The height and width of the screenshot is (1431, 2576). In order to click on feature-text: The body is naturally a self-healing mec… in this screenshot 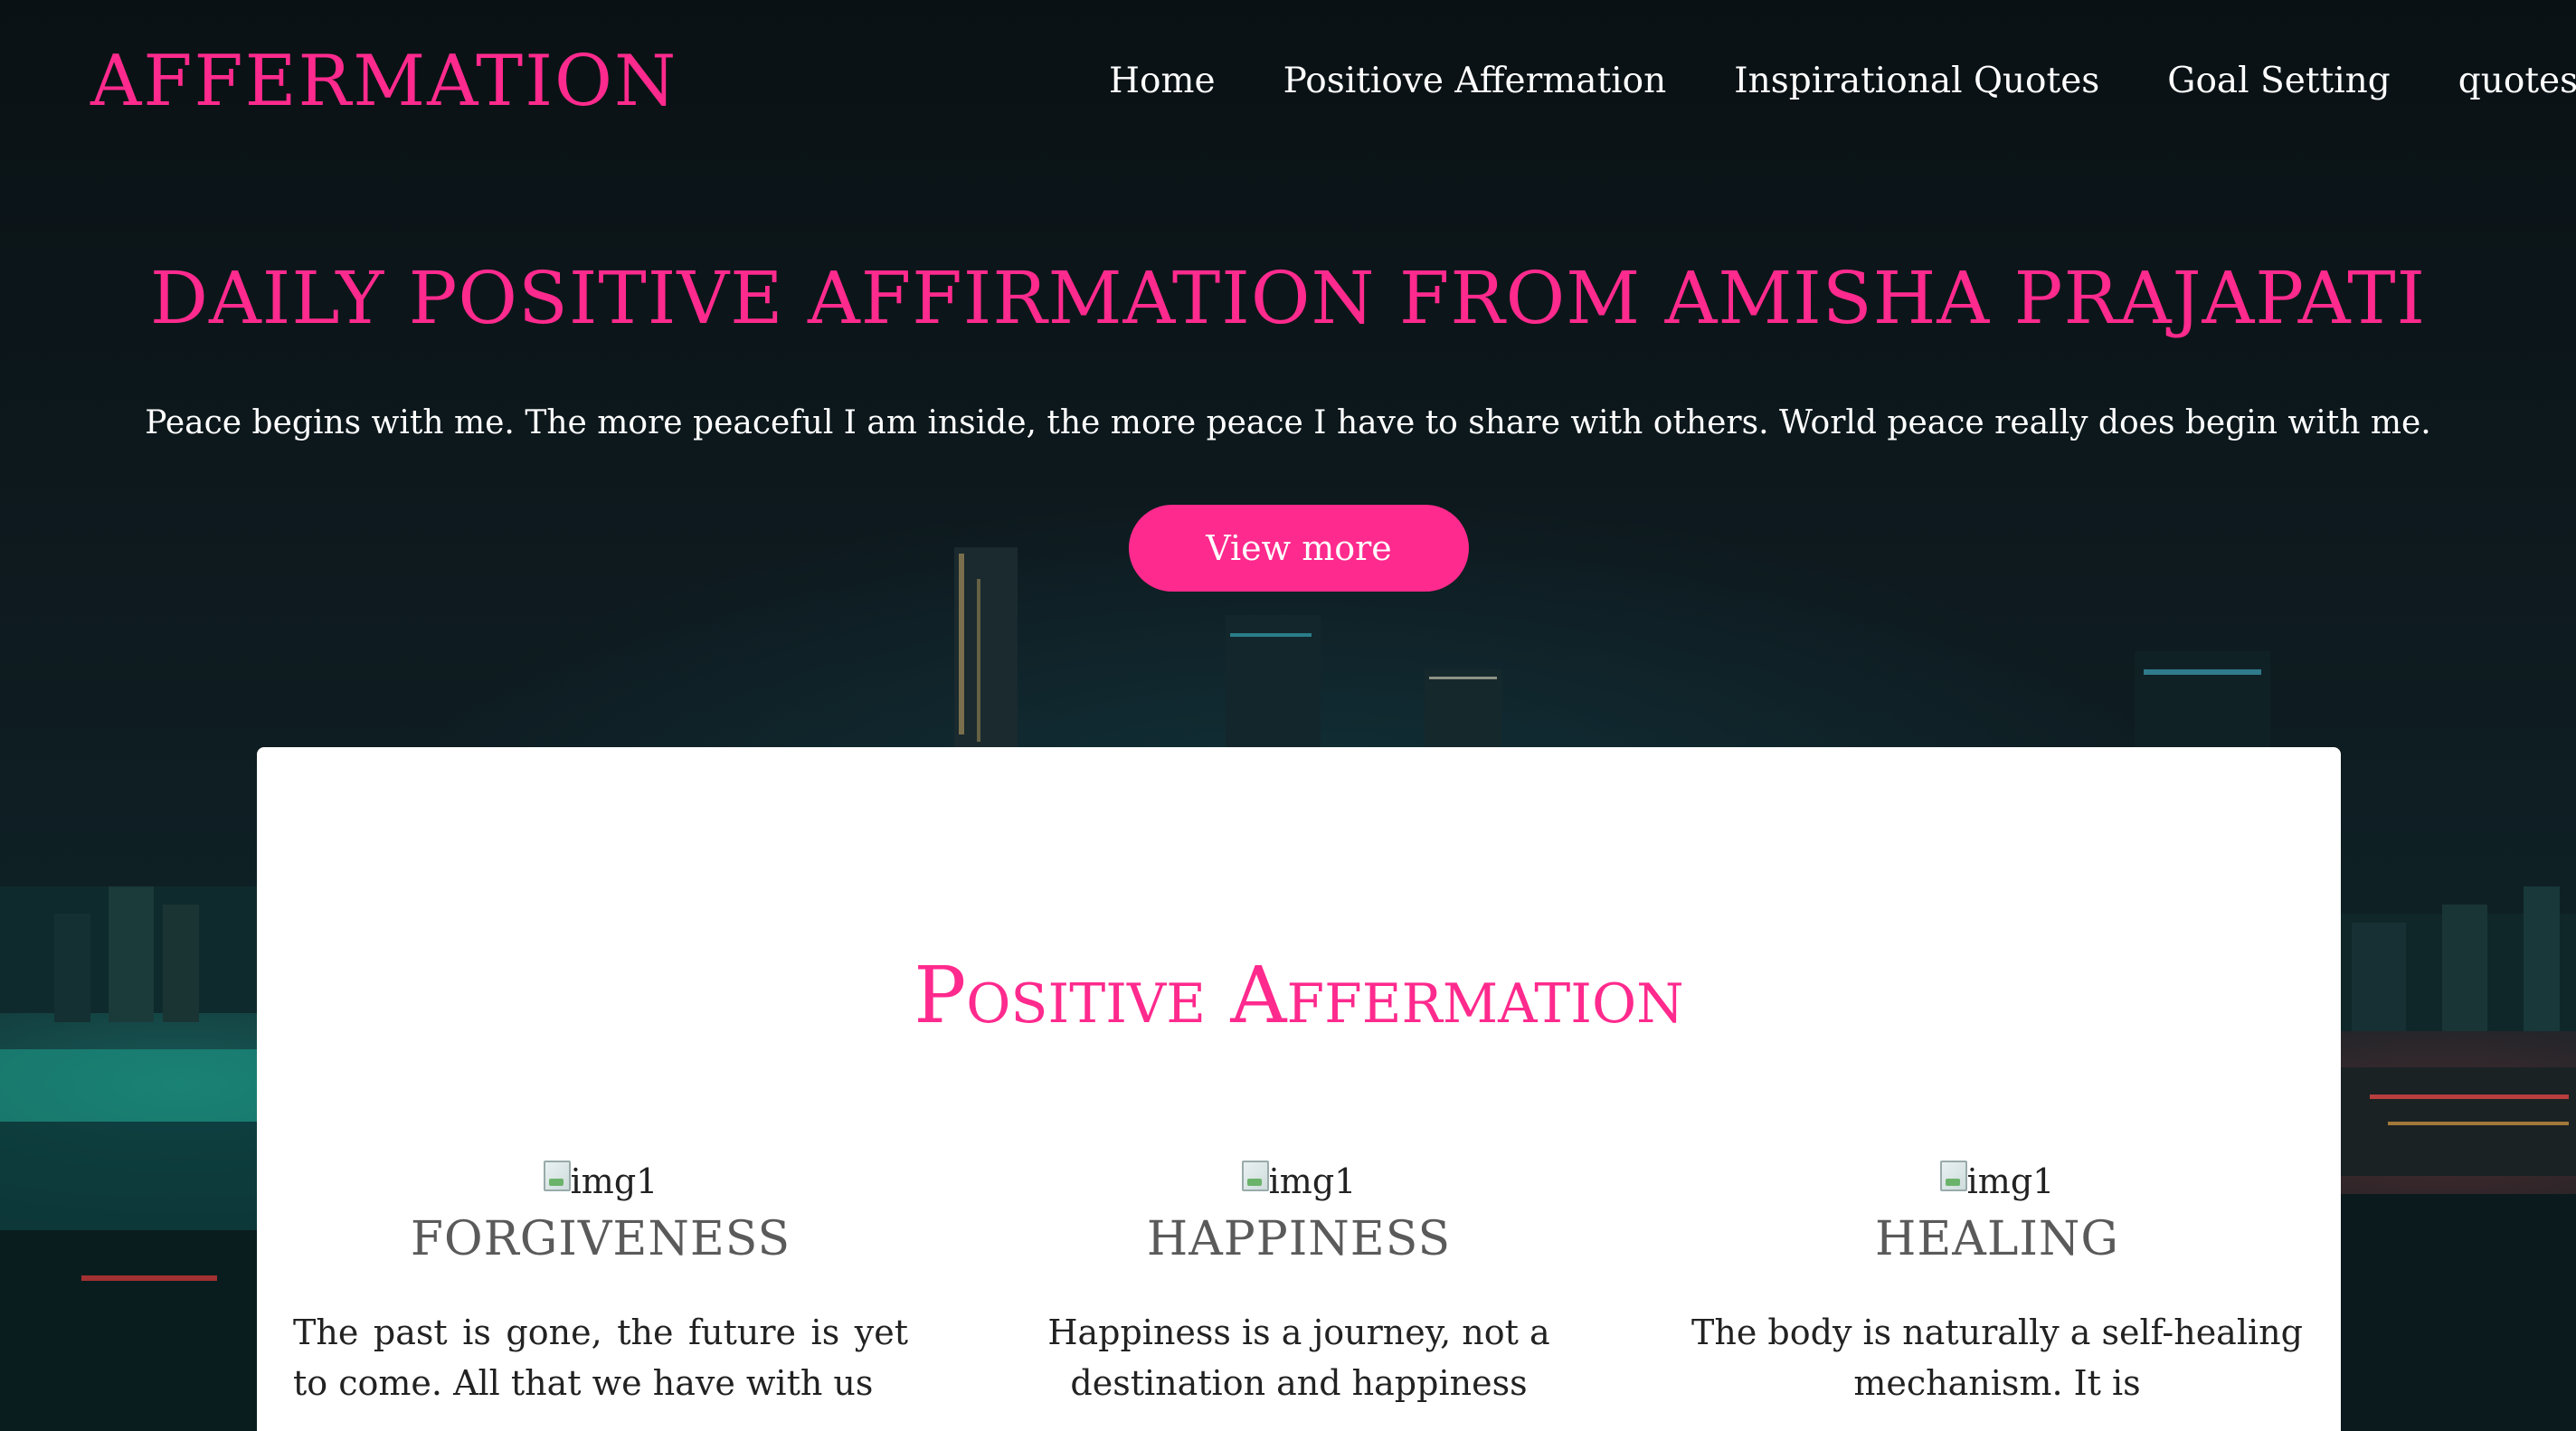, I will do `click(1997, 1358)`.